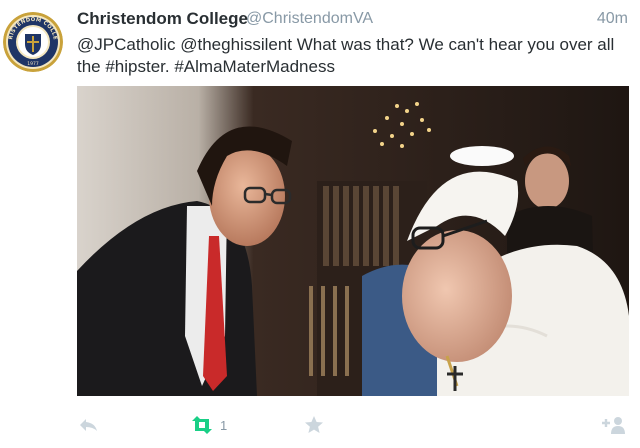  What do you see at coordinates (162, 19) in the screenshot?
I see `display-name: Christendom College` at bounding box center [162, 19].